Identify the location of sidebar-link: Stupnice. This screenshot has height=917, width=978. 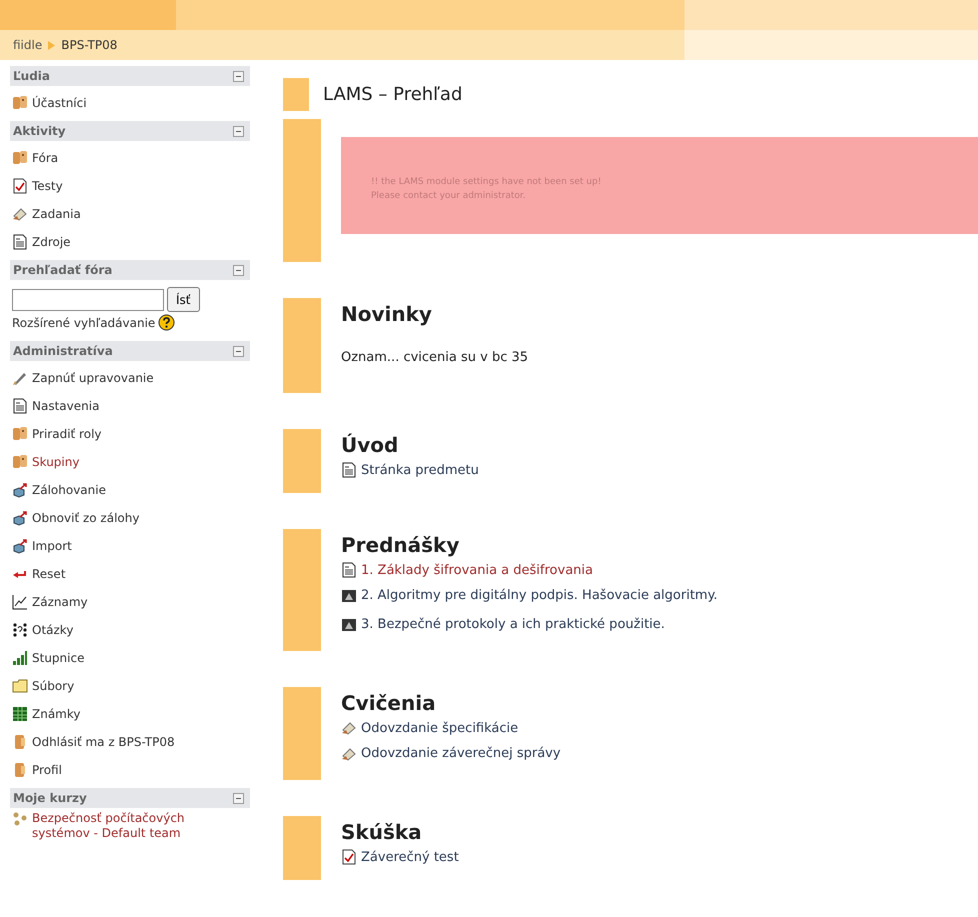
(58, 658).